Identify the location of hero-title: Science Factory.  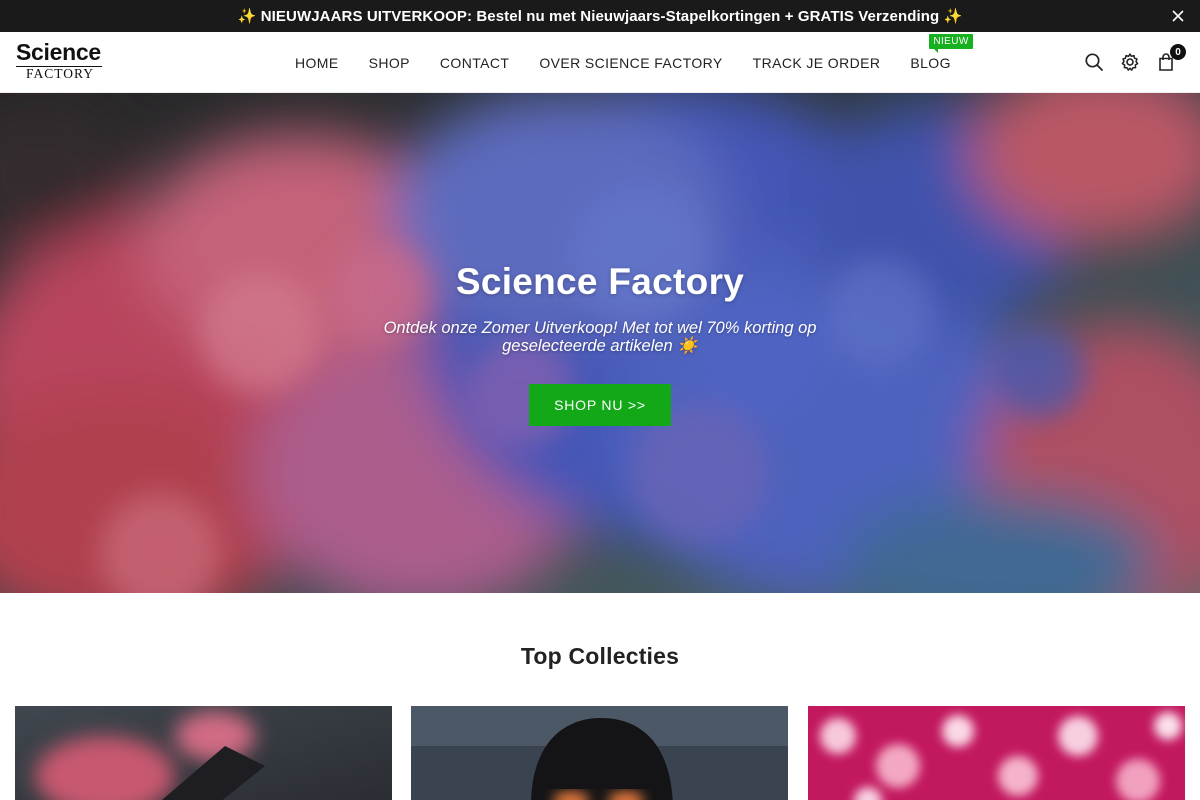
(600, 281).